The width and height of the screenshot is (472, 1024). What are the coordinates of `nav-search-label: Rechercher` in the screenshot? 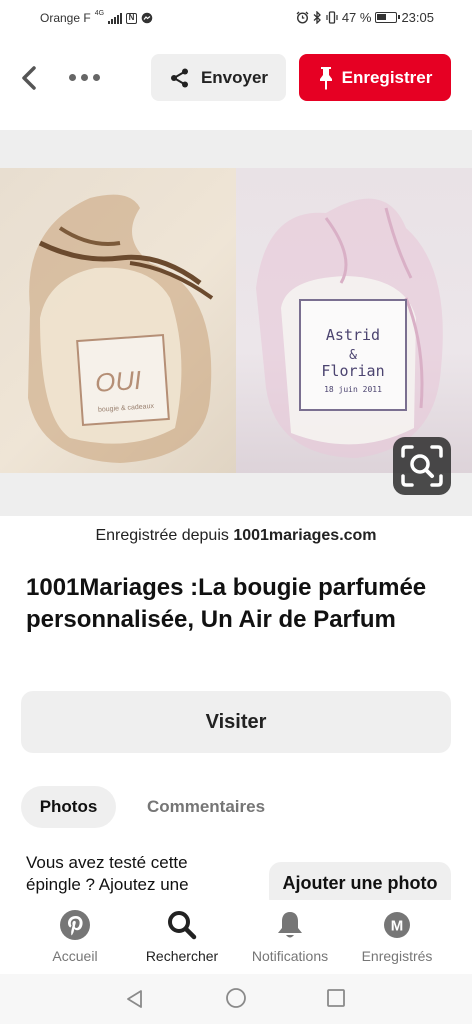 It's located at (182, 956).